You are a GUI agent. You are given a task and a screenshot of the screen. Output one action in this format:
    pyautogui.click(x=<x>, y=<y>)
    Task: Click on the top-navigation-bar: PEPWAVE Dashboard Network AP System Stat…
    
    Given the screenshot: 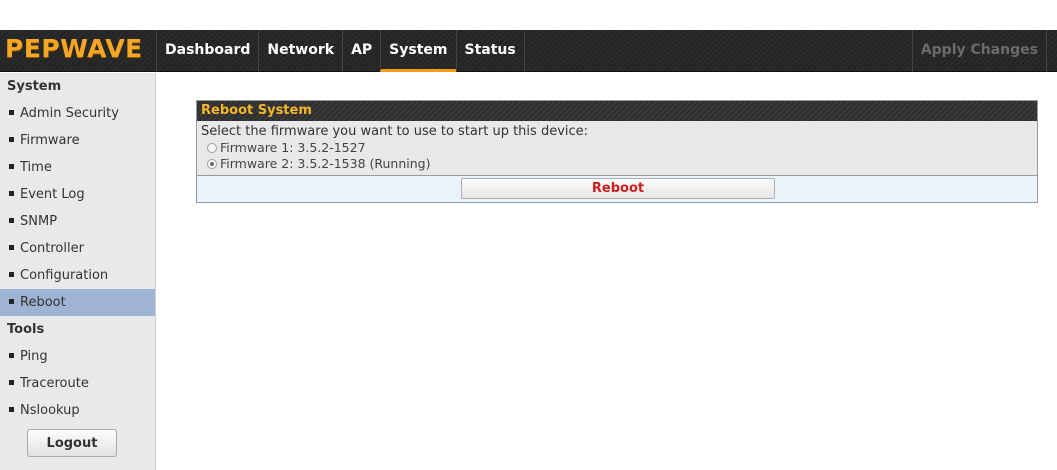 What is the action you would take?
    pyautogui.click(x=528, y=51)
    